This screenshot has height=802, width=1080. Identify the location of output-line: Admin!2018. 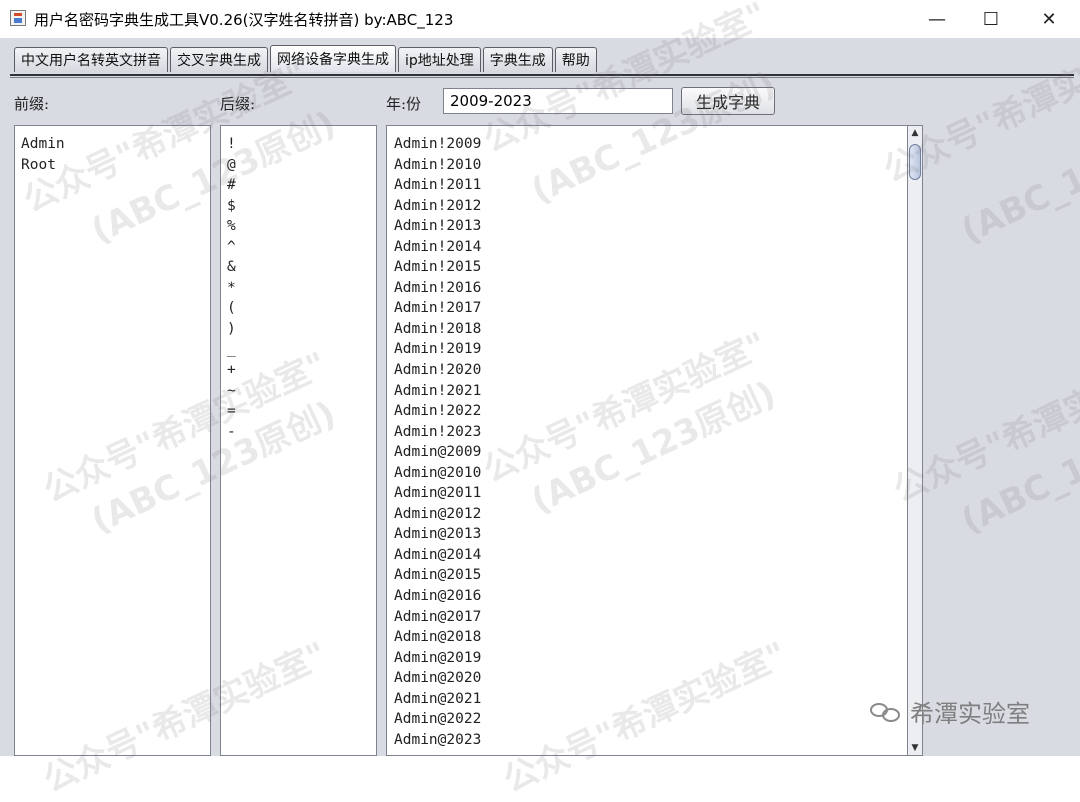
(438, 328).